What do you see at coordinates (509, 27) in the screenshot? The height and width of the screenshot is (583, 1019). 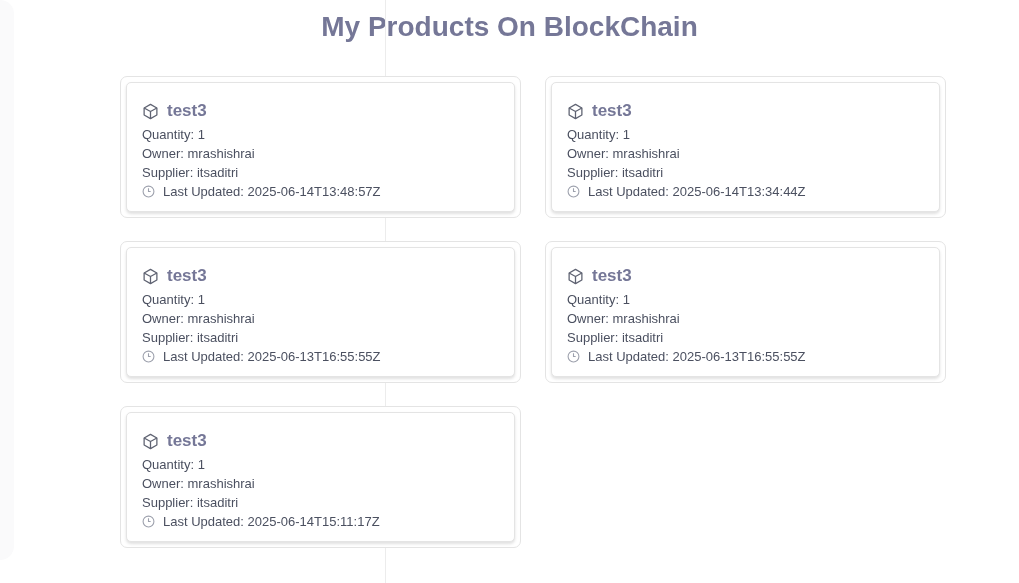 I see `page-title: My Products On BlockChain` at bounding box center [509, 27].